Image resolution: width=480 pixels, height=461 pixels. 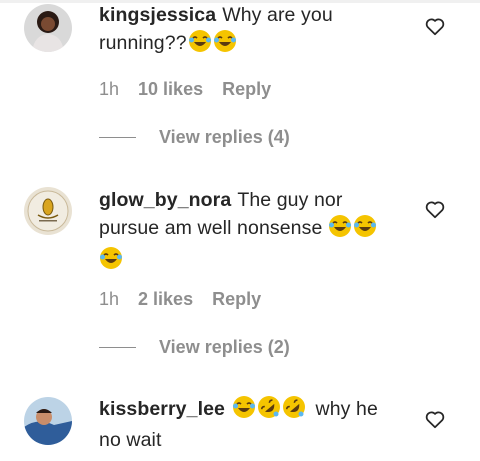 What do you see at coordinates (157, 15) in the screenshot?
I see `comment-username: kingsjessica` at bounding box center [157, 15].